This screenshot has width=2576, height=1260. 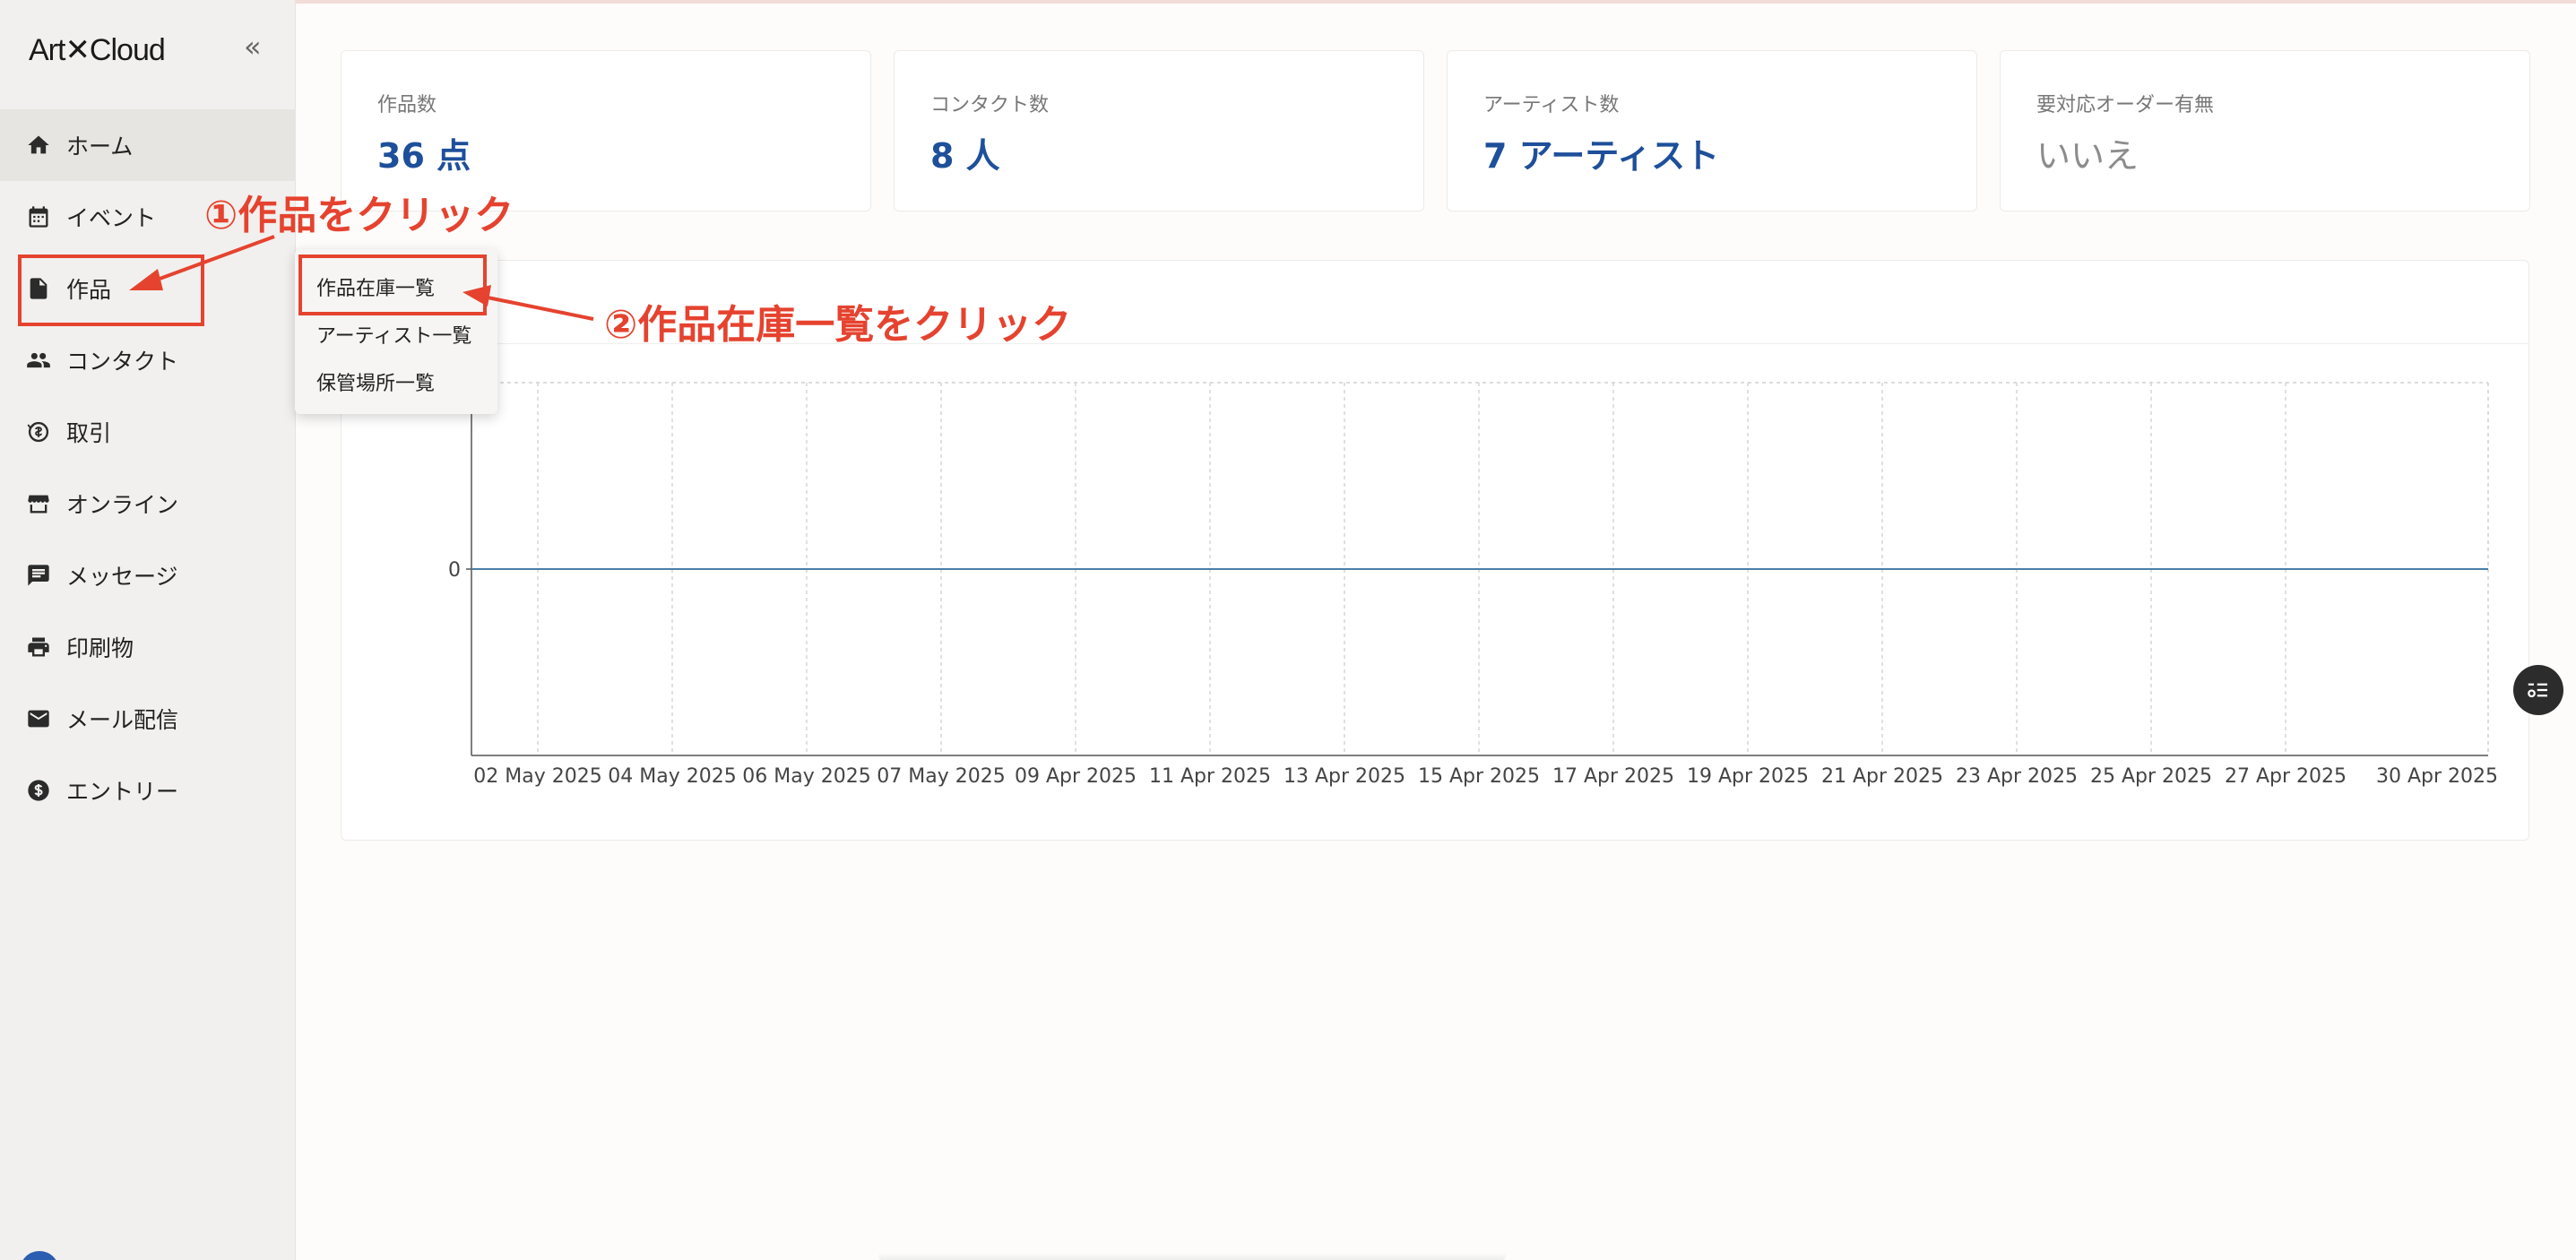 What do you see at coordinates (392, 285) in the screenshot?
I see `annotation-highlight-inventory` at bounding box center [392, 285].